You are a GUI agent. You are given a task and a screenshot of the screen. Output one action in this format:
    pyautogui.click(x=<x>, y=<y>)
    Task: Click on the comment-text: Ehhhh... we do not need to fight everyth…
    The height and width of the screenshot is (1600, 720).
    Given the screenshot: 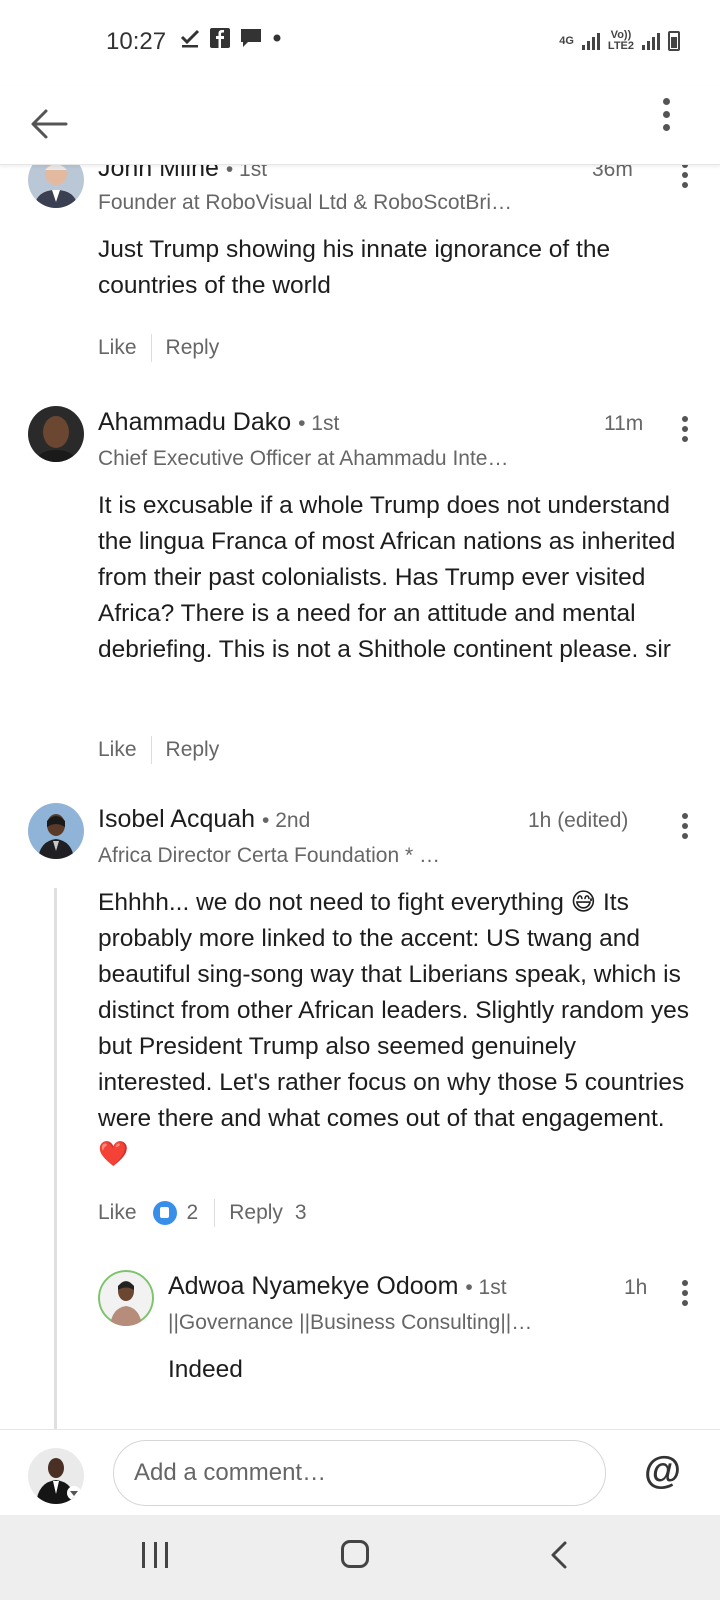 What is the action you would take?
    pyautogui.click(x=393, y=1028)
    